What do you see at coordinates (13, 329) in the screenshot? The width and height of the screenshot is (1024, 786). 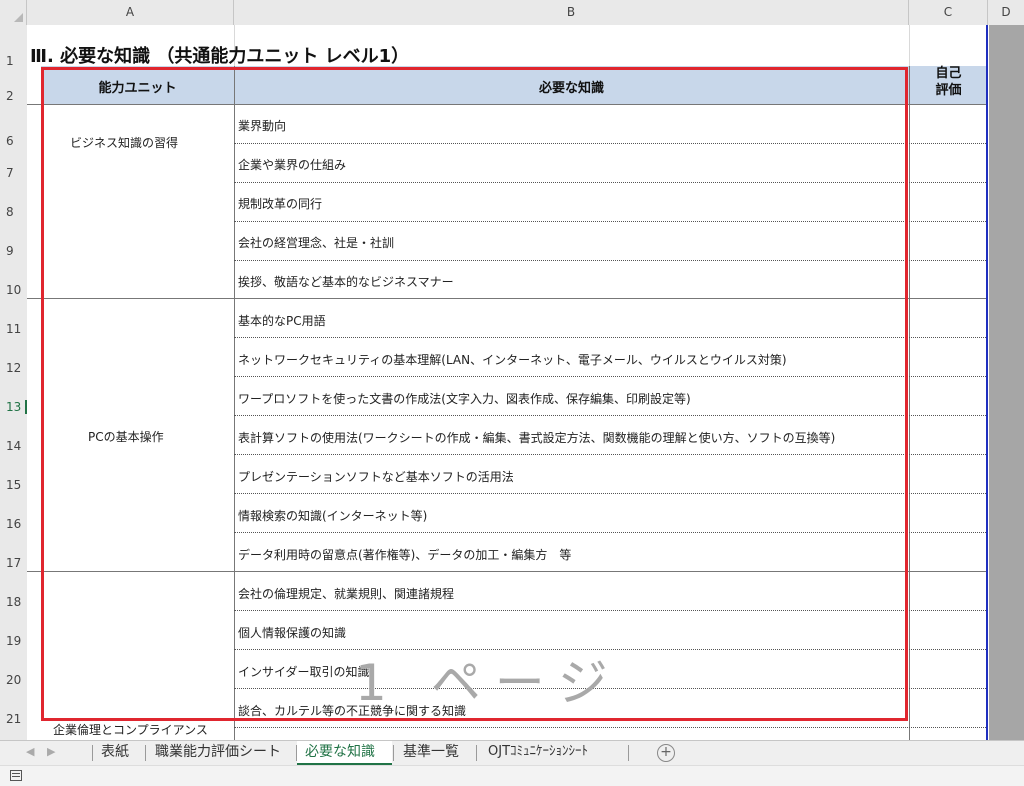 I see `row-header: 11` at bounding box center [13, 329].